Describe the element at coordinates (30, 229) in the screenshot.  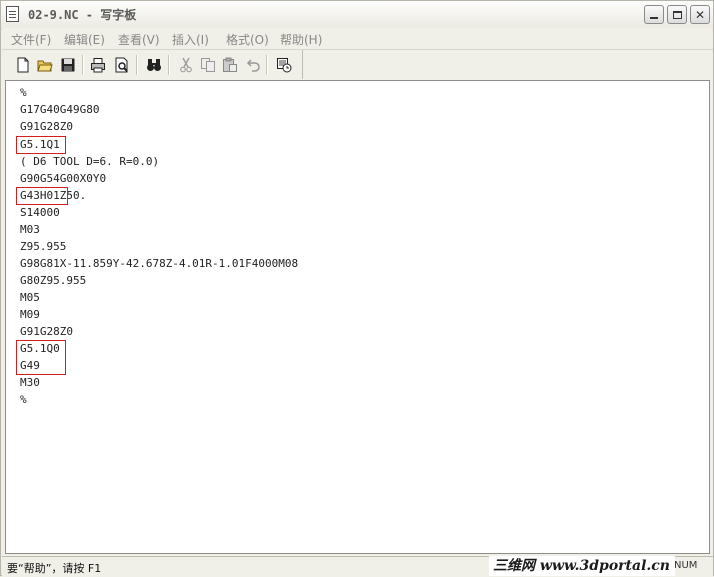
I see `code-line: M03` at that location.